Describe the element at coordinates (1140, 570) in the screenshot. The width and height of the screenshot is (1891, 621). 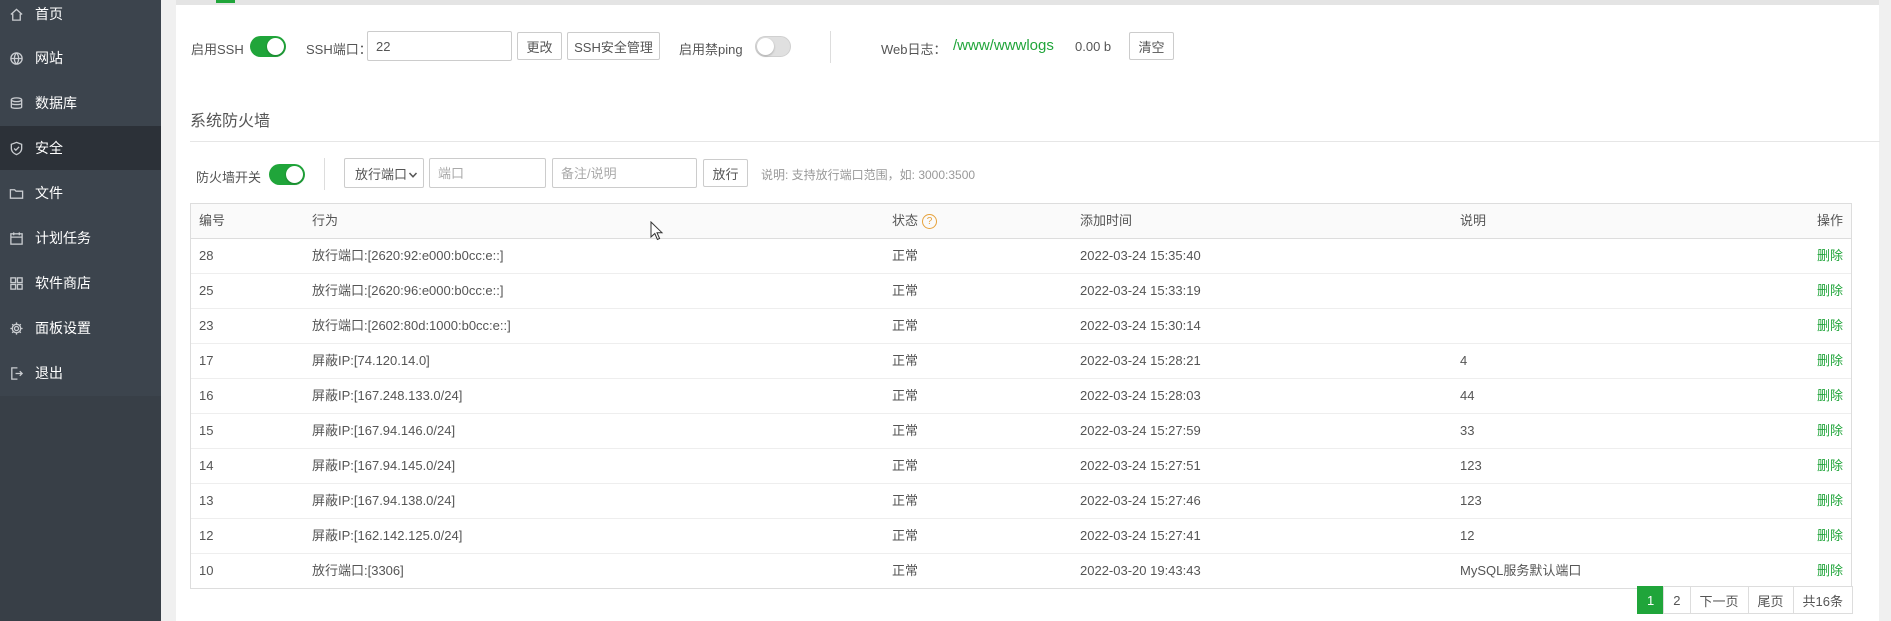
I see `row-time: 2022-03-20 19:43:43` at that location.